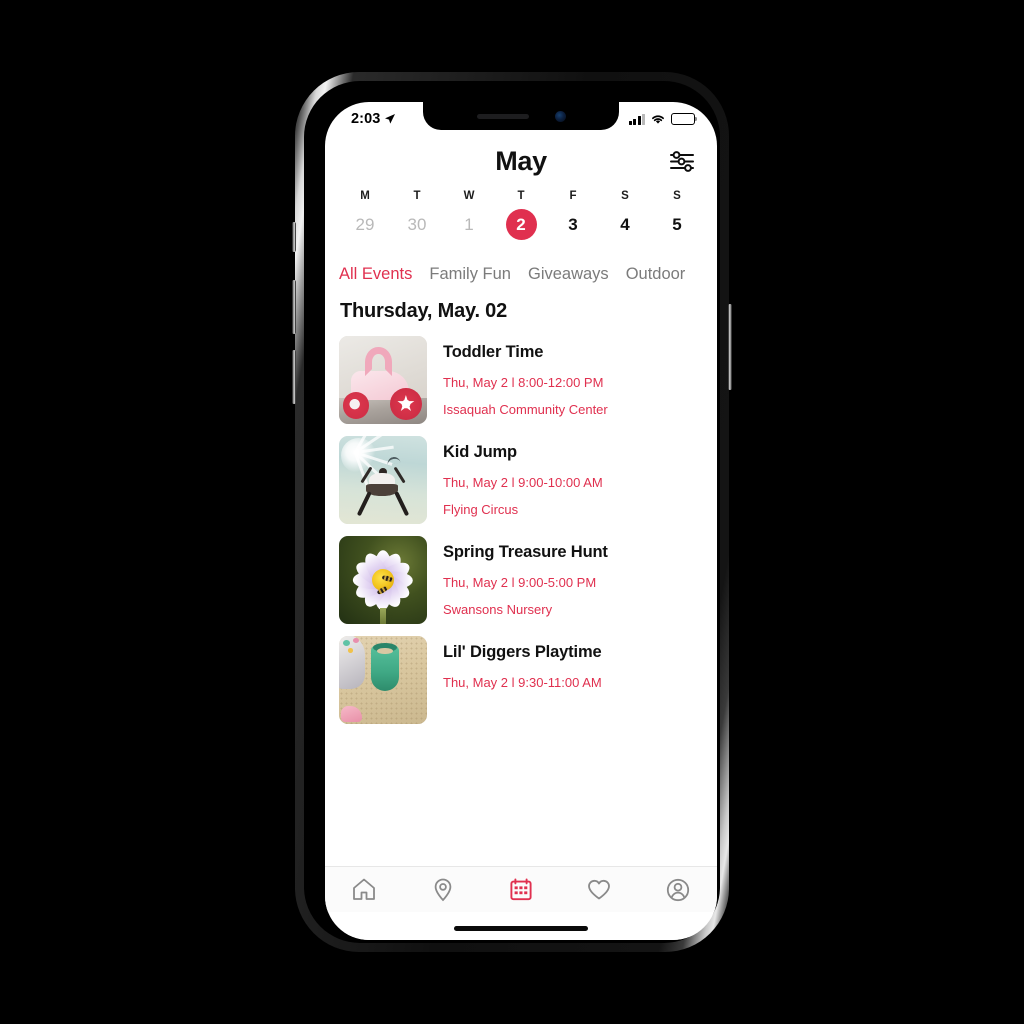  I want to click on volume-down-button, so click(294, 377).